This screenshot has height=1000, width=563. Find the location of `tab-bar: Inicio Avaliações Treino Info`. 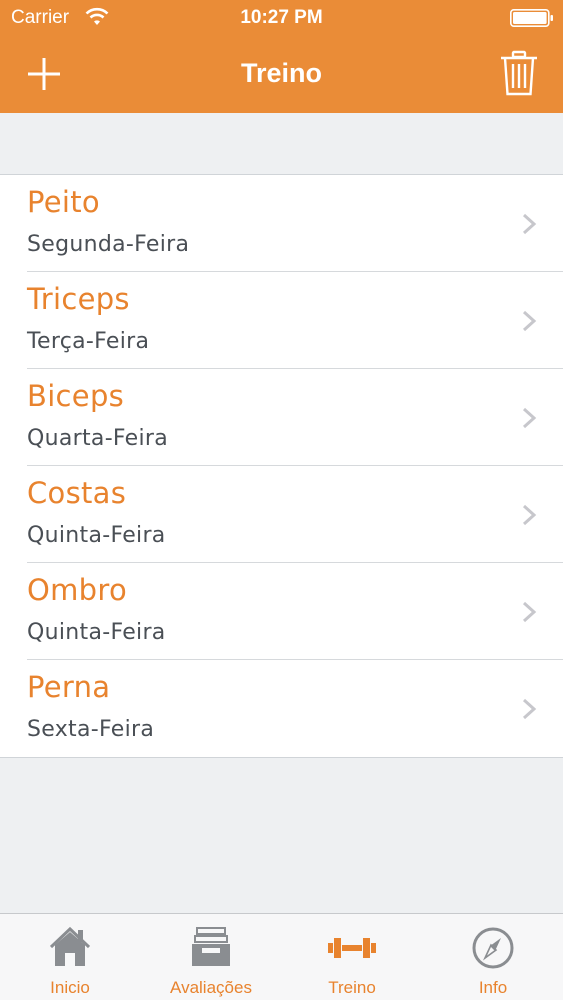

tab-bar: Inicio Avaliações Treino Info is located at coordinates (281, 956).